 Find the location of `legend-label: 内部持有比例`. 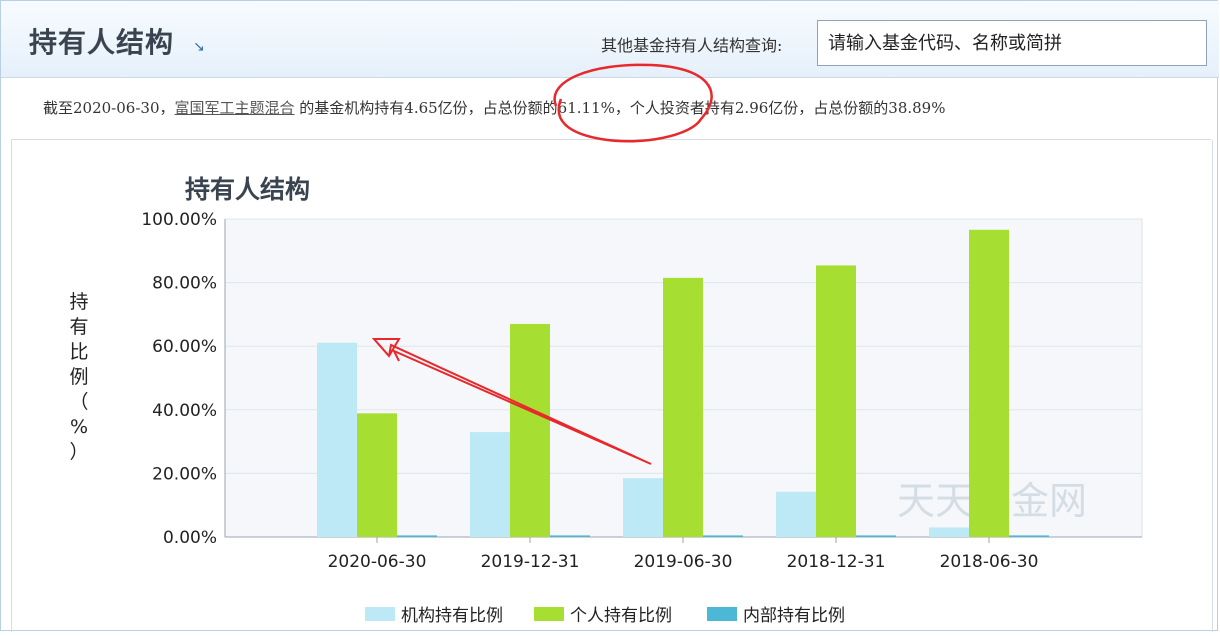

legend-label: 内部持有比例 is located at coordinates (794, 616).